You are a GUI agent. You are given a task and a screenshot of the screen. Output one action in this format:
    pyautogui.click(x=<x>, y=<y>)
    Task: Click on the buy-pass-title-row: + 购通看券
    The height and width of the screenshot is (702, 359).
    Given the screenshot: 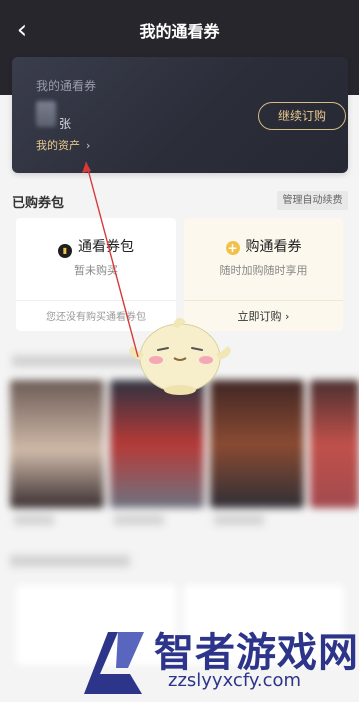 What is the action you would take?
    pyautogui.click(x=263, y=246)
    